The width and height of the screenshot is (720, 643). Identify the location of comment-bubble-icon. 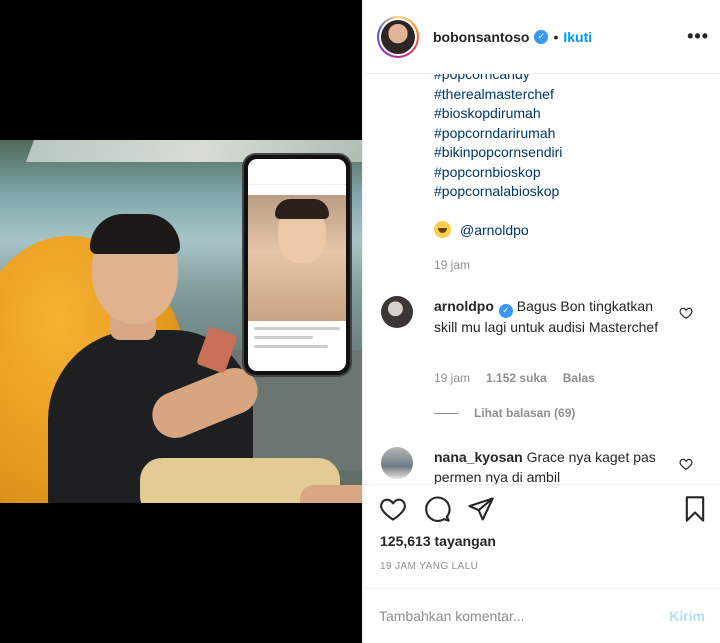
(437, 509).